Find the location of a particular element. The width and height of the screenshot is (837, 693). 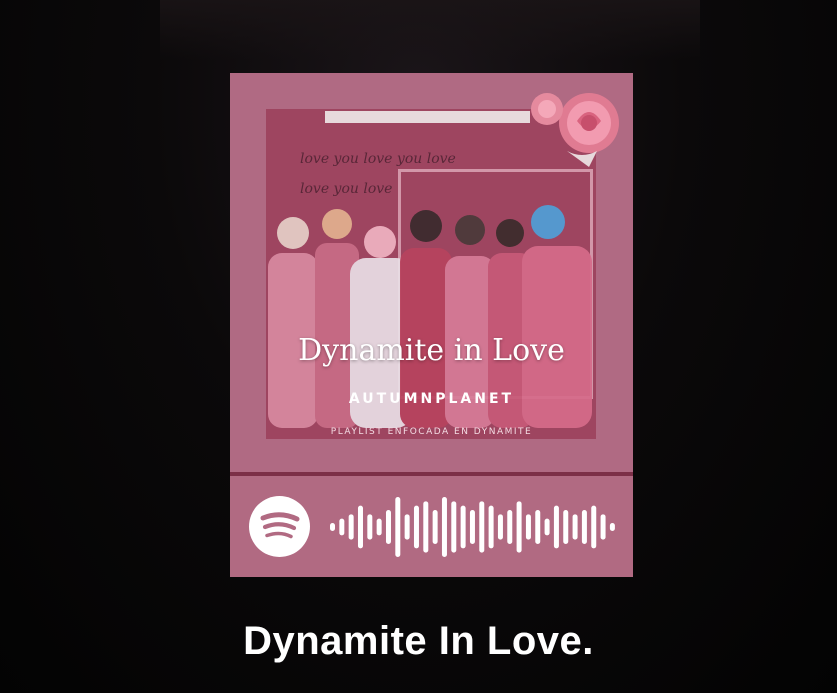

spotify-scan-code is located at coordinates (475, 527).